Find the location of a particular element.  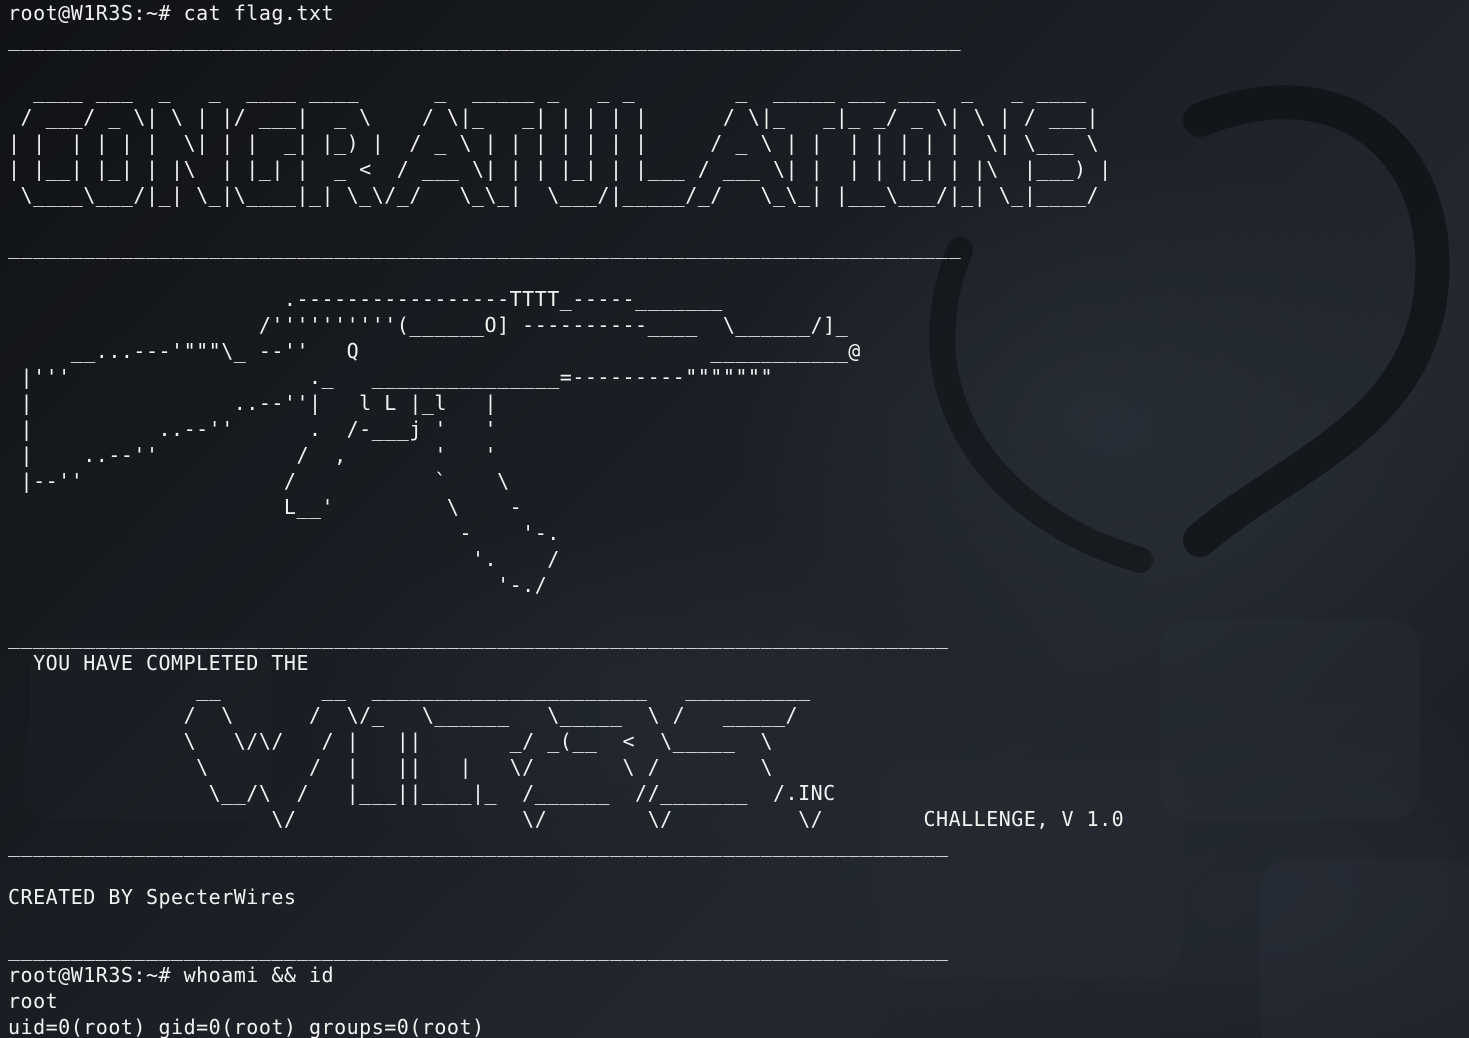

output-id: uid=0(root) gid=0(root) groups=0(root) is located at coordinates (246, 1026).